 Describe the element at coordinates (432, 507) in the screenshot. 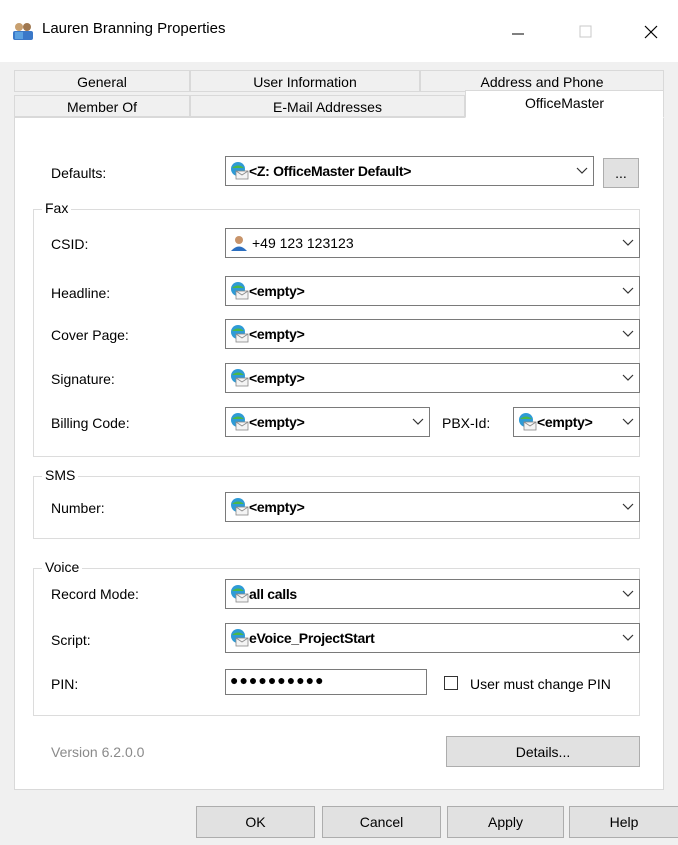

I see `sms-number-combobox: <empty>` at that location.